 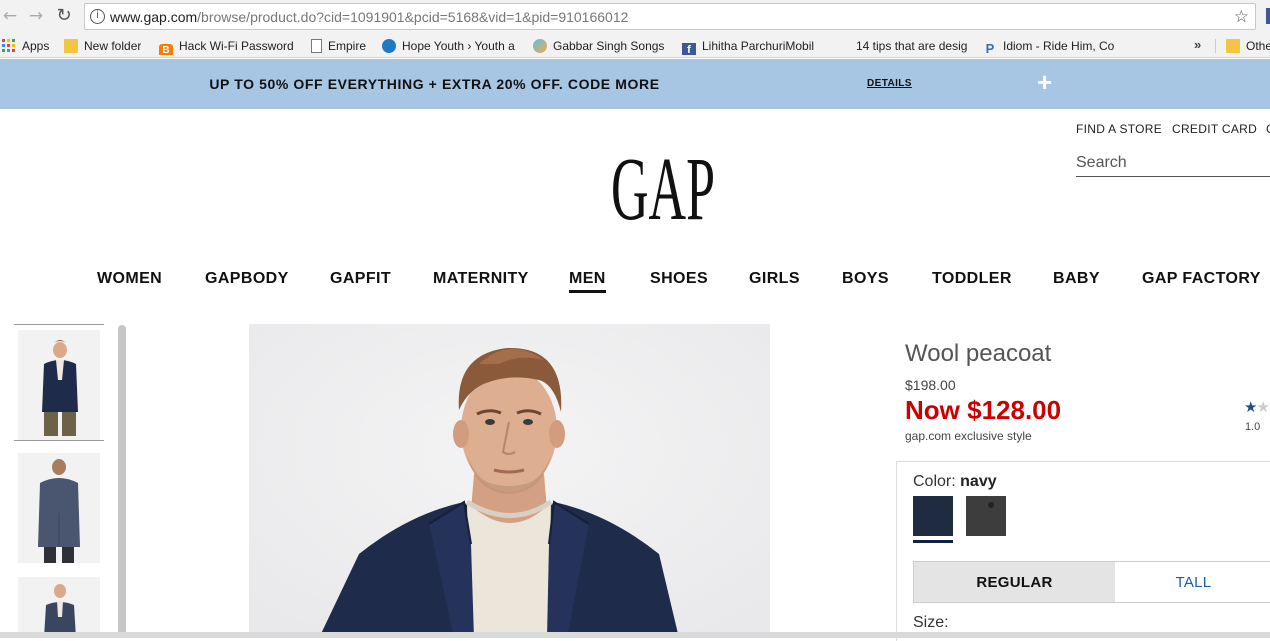 I want to click on nav-boys: BOYS, so click(x=865, y=279).